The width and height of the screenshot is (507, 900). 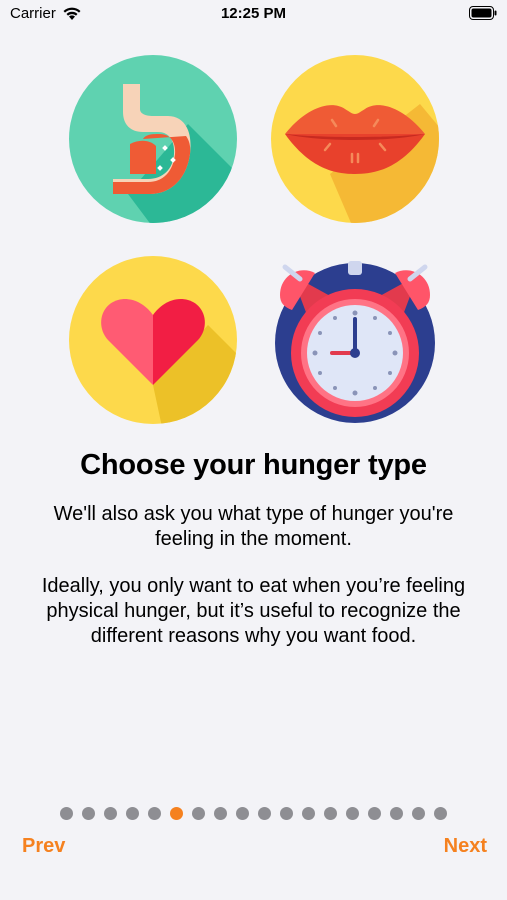 I want to click on prev-button: Prev, so click(x=43, y=846).